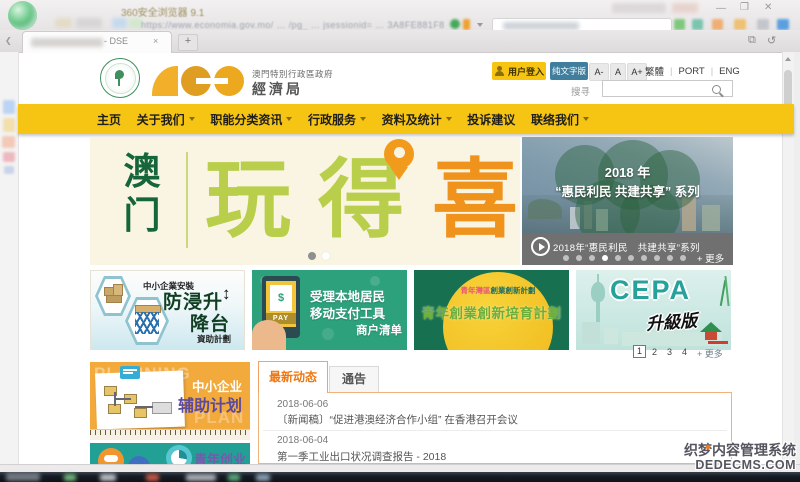 Image resolution: width=800 pixels, height=482 pixels. What do you see at coordinates (710, 353) in the screenshot?
I see `banner-more-link: + 更多` at bounding box center [710, 353].